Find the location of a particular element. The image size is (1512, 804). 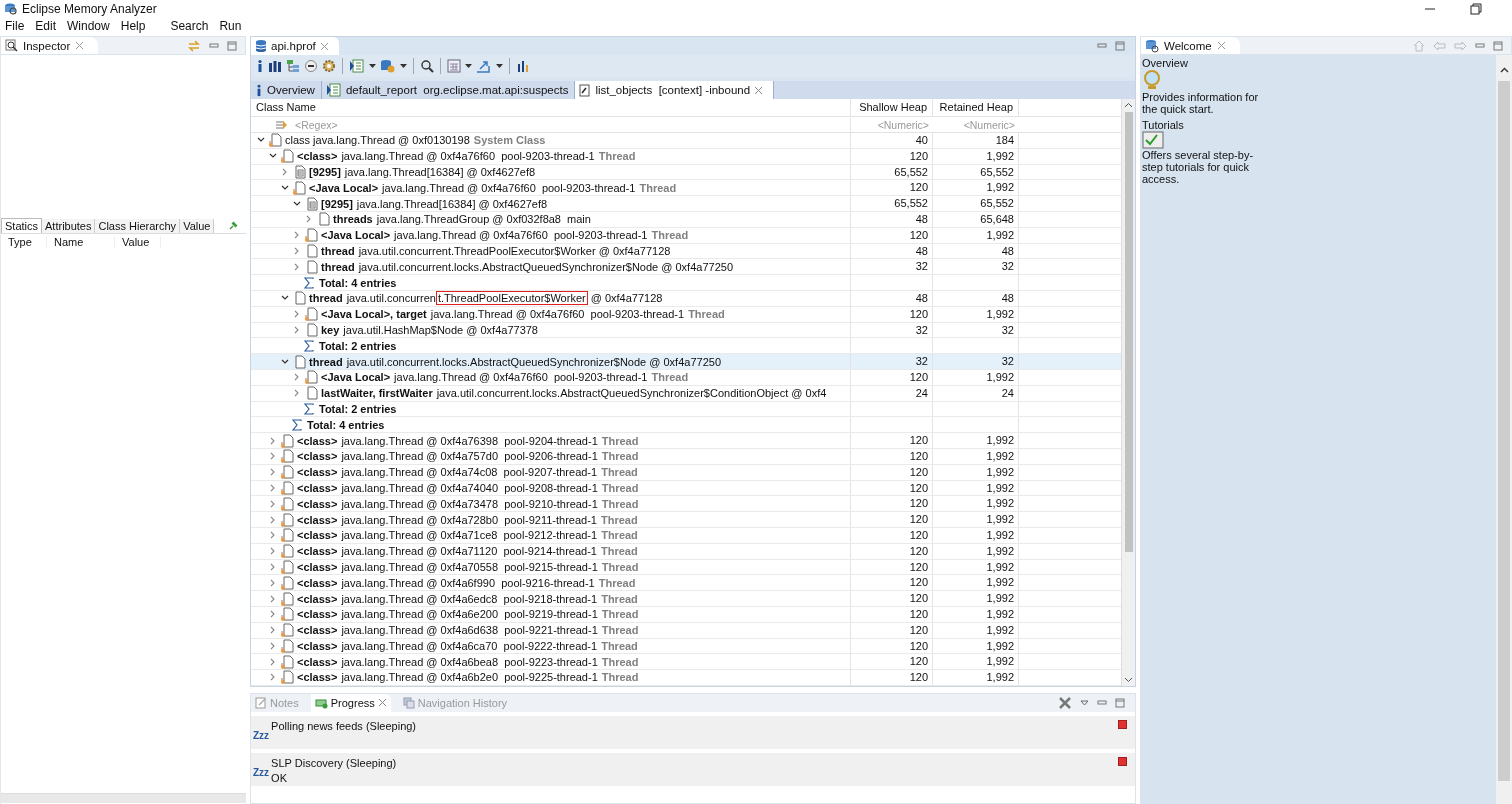

table-row: <class> java.lang.Thread @ 0xf4a71120 pool-9214-thread-1 Thread 120 1,992 is located at coordinates (686, 551).